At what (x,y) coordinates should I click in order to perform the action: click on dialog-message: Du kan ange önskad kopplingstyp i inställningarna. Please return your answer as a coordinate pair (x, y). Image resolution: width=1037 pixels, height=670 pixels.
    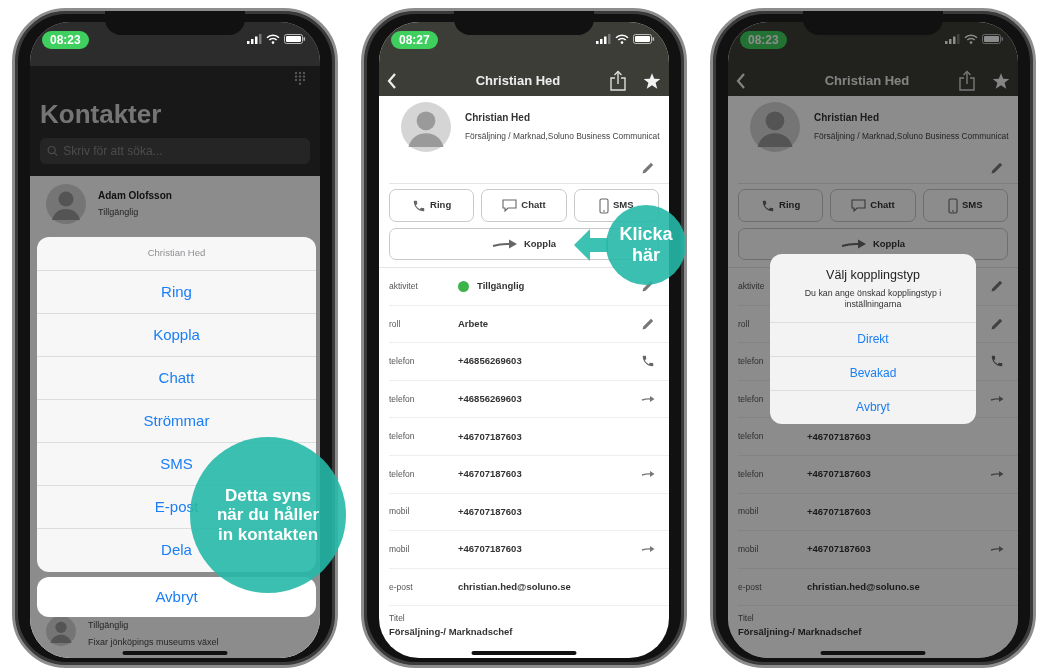
    Looking at the image, I should click on (873, 298).